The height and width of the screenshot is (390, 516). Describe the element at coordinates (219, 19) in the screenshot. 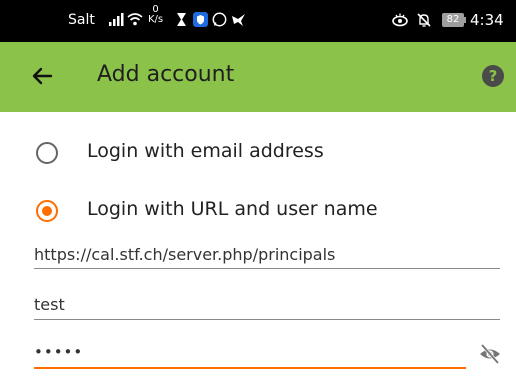

I see `whatsapp-icon` at that location.